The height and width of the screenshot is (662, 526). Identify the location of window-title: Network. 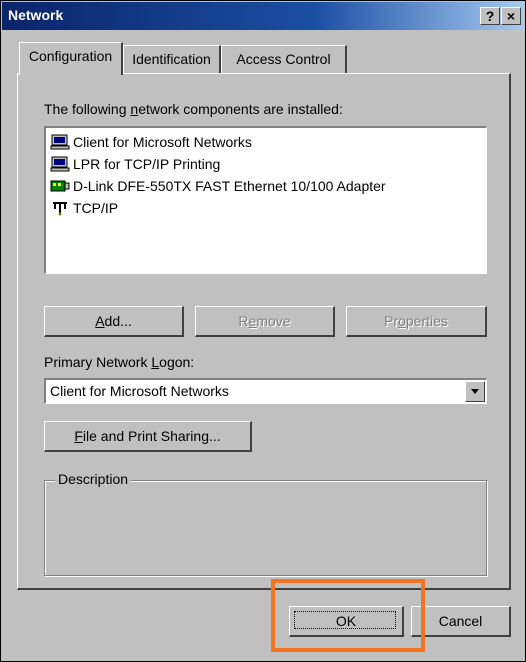
(36, 15).